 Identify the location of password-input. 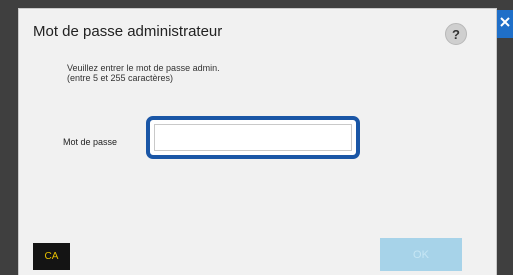
(253, 137).